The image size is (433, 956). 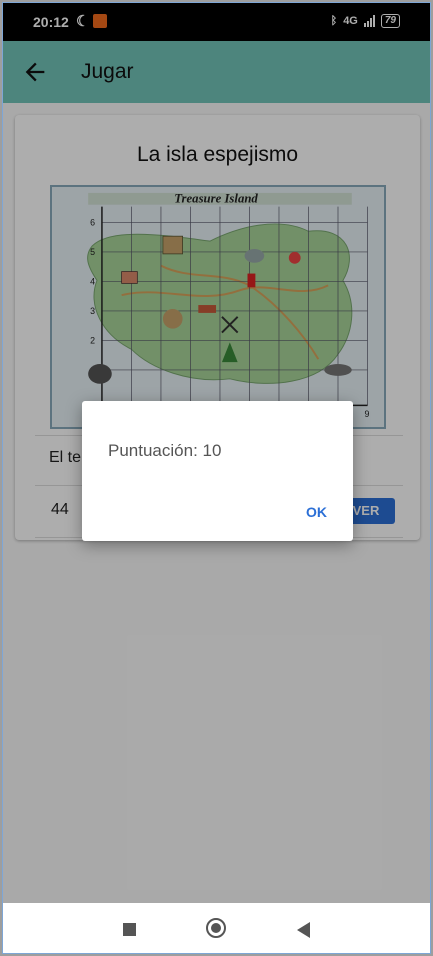 I want to click on ok-button: OK, so click(x=316, y=512).